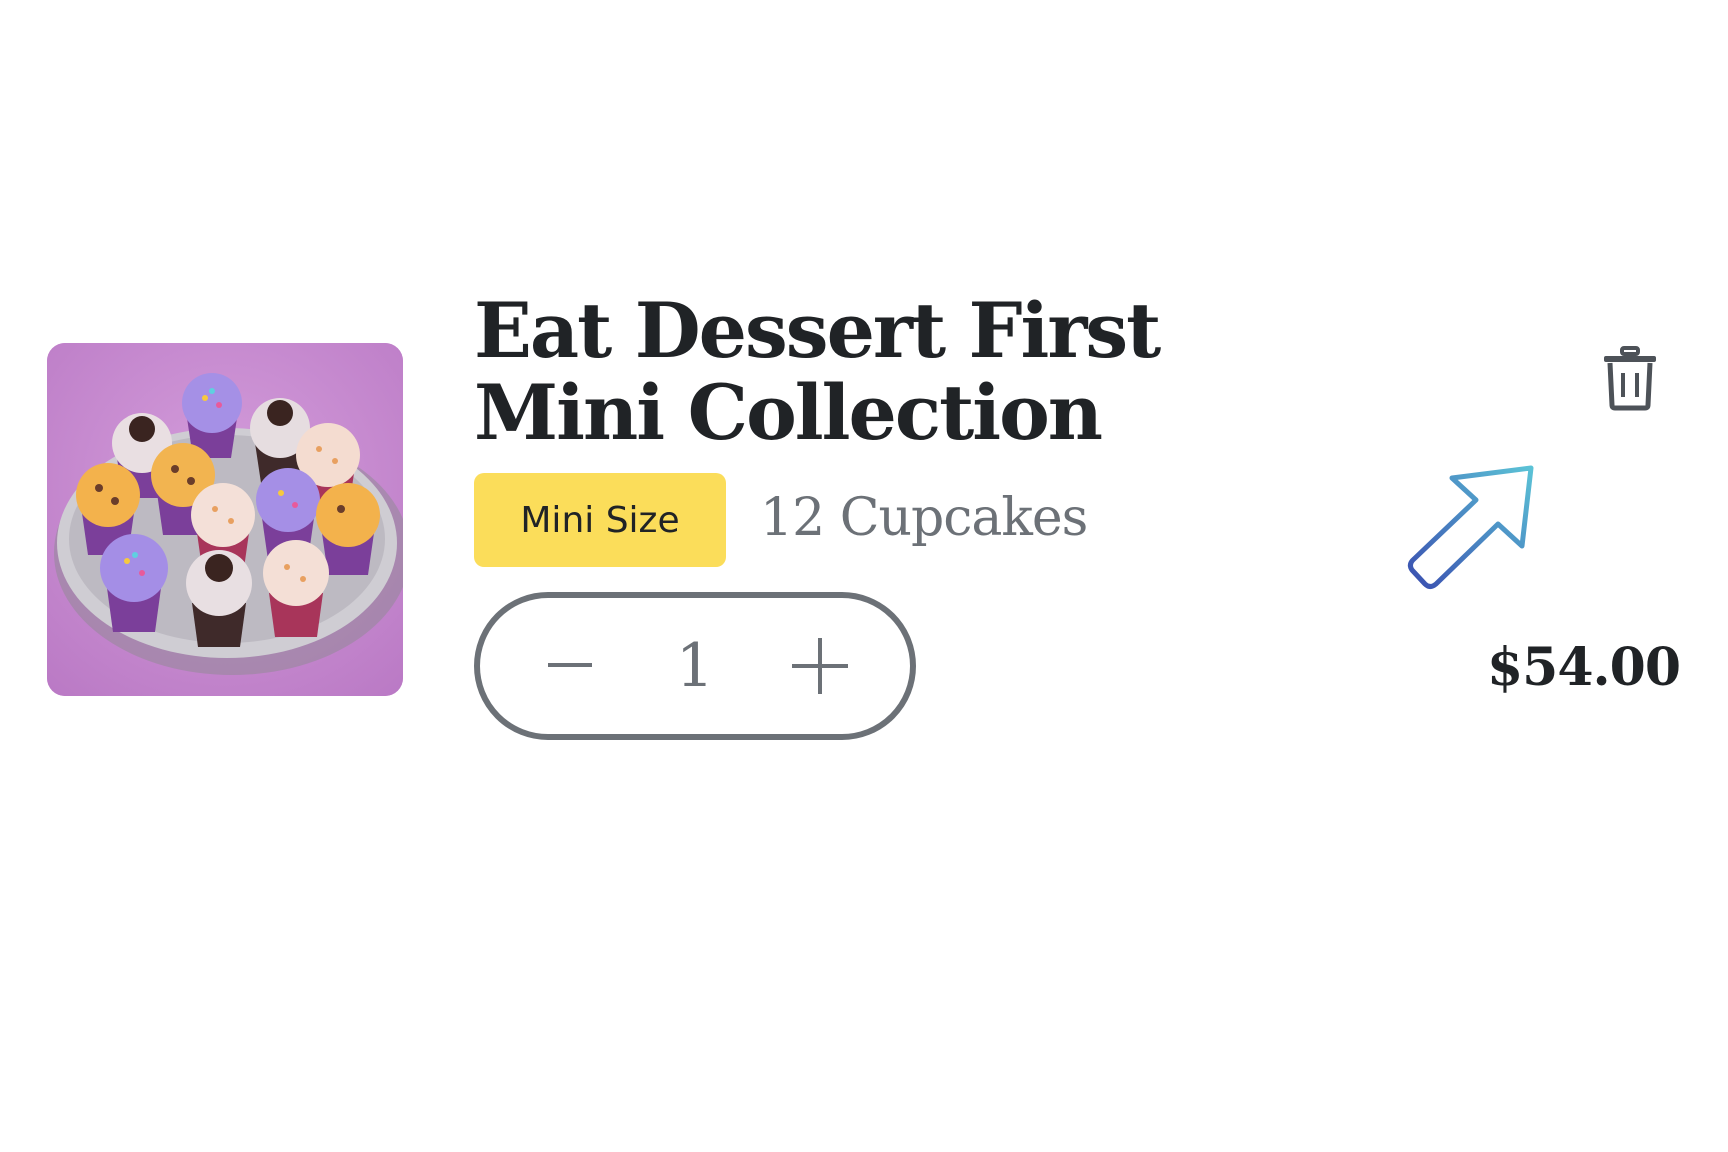 The width and height of the screenshot is (1728, 1152). I want to click on trash-icon, so click(1630, 378).